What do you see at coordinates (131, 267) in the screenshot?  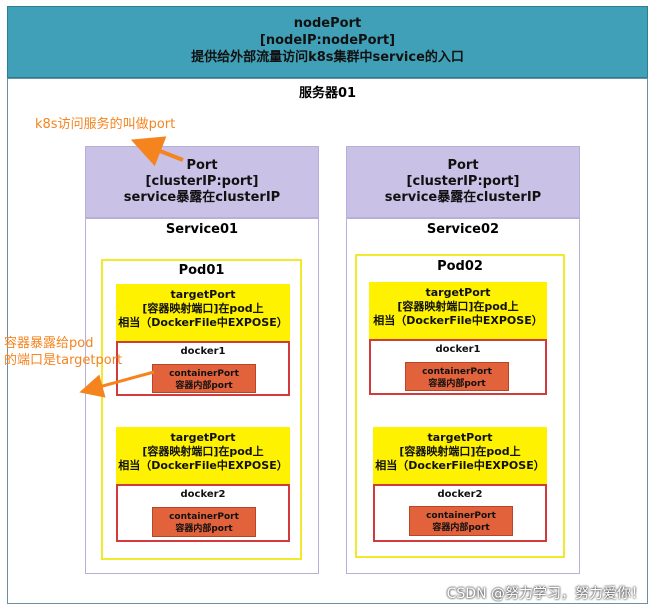 I see `annotation-arrows` at bounding box center [131, 267].